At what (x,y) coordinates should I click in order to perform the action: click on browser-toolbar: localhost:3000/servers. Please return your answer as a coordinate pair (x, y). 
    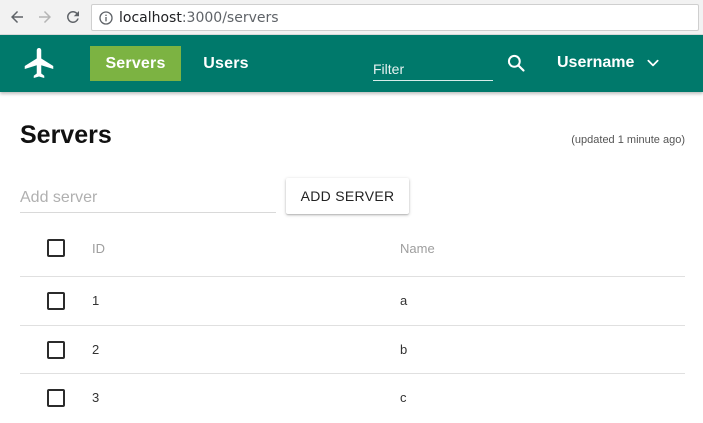
    Looking at the image, I should click on (351, 17).